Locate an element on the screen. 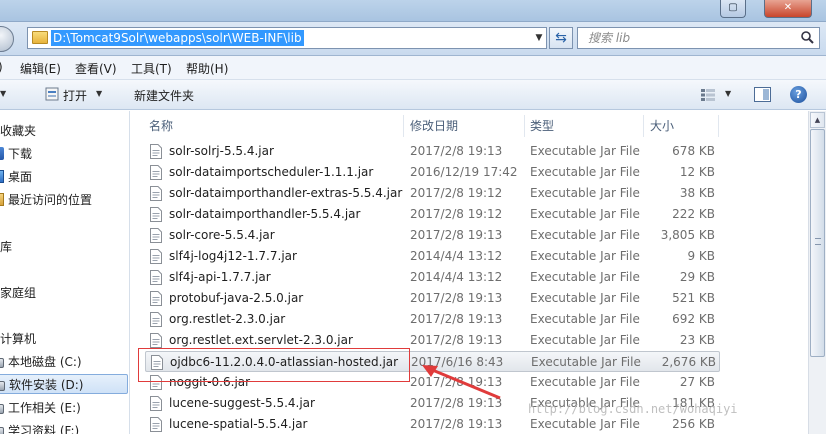 This screenshot has height=434, width=826. file-size: 38 KB is located at coordinates (697, 193).